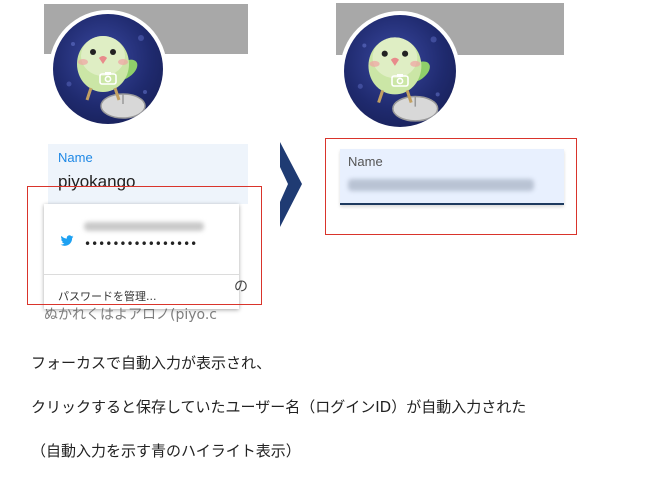  I want to click on right-arrow-icon, so click(291, 184).